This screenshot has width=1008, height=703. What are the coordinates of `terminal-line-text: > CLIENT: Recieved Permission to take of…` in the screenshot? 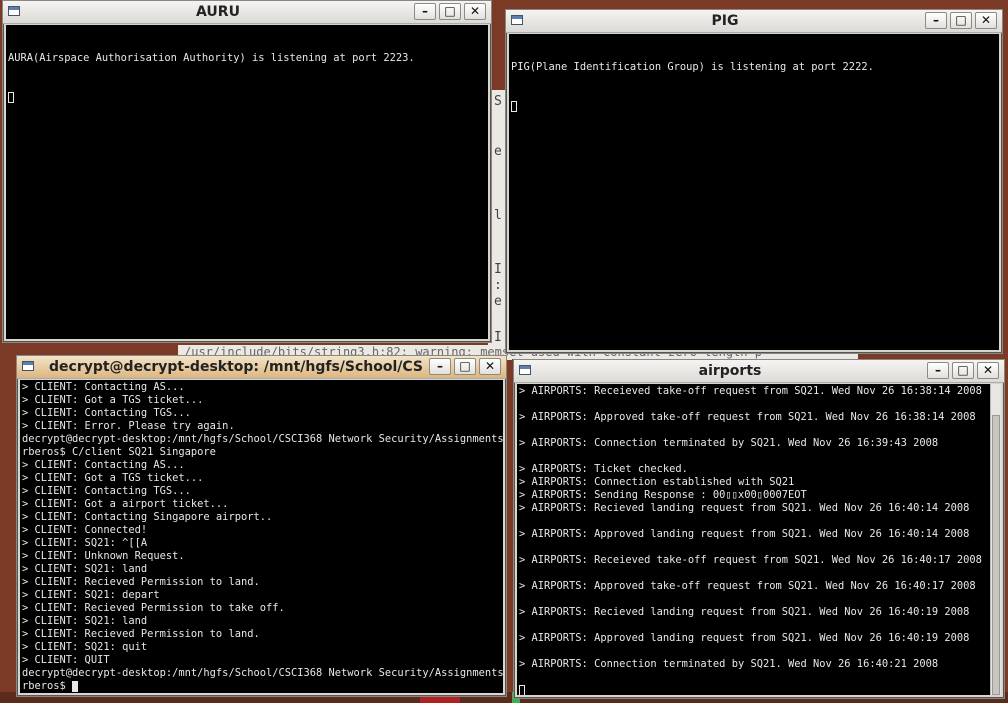 It's located at (153, 608).